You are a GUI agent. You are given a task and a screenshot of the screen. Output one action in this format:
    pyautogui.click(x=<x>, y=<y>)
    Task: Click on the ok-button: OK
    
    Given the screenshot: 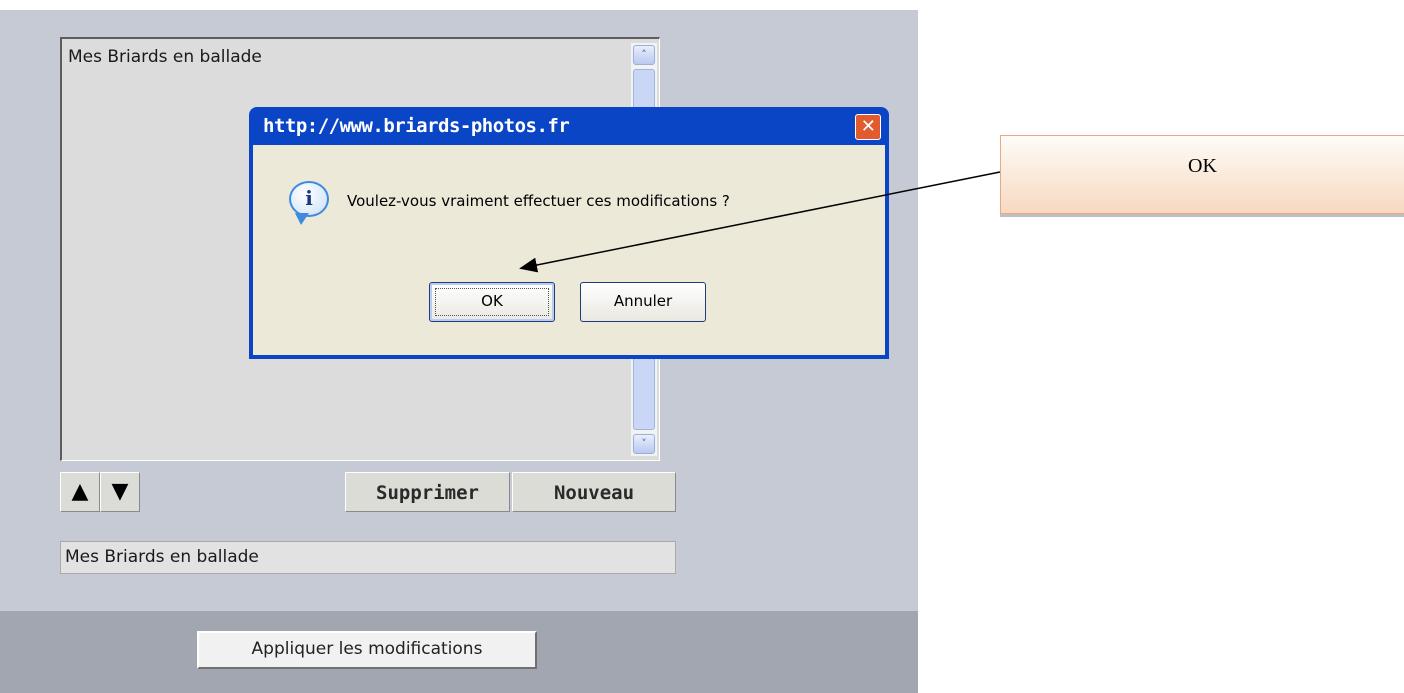 What is the action you would take?
    pyautogui.click(x=492, y=302)
    